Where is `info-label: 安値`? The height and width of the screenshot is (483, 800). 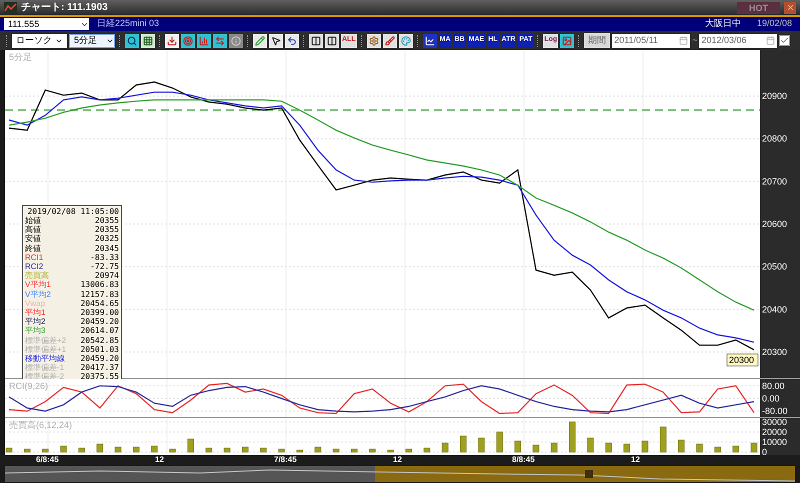 info-label: 安値 is located at coordinates (33, 239).